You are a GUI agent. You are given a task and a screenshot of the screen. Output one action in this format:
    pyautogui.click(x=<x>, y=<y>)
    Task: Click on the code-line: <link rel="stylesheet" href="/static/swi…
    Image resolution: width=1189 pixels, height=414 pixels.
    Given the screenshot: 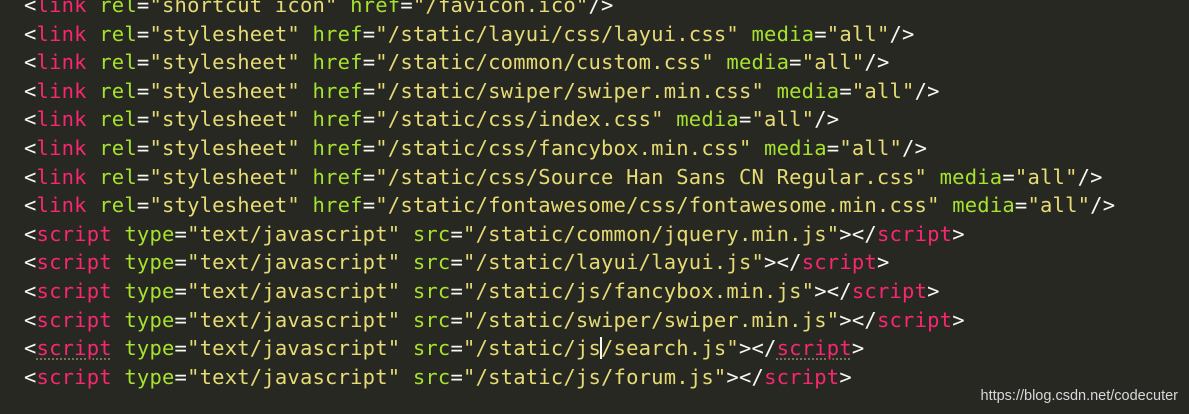 What is the action you would take?
    pyautogui.click(x=604, y=91)
    